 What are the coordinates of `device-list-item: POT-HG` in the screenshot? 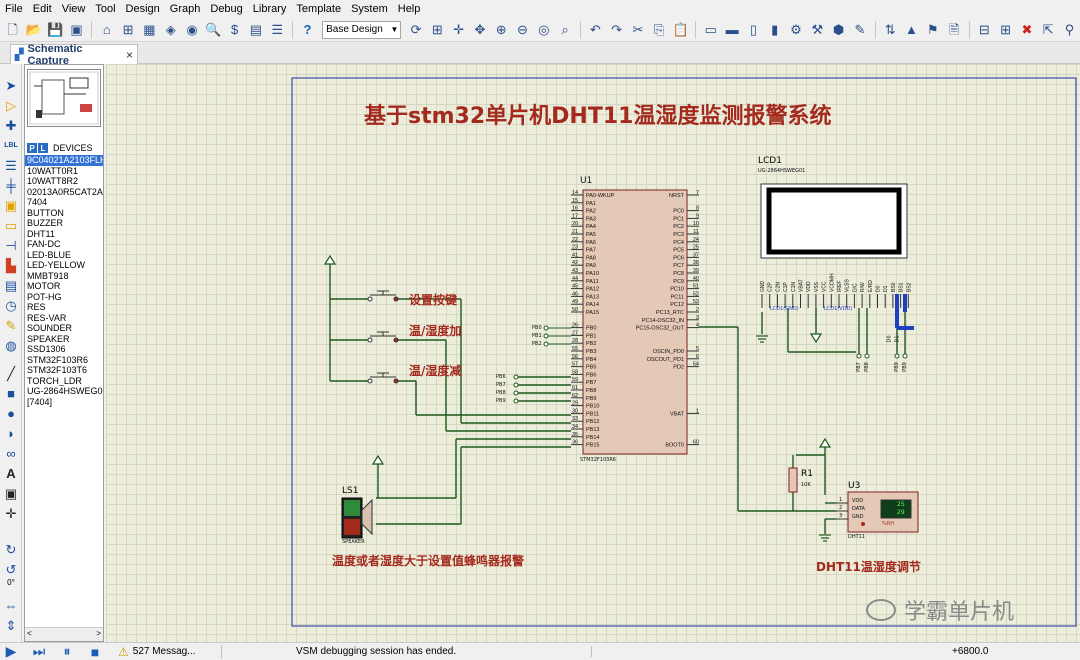 It's located at (64, 297).